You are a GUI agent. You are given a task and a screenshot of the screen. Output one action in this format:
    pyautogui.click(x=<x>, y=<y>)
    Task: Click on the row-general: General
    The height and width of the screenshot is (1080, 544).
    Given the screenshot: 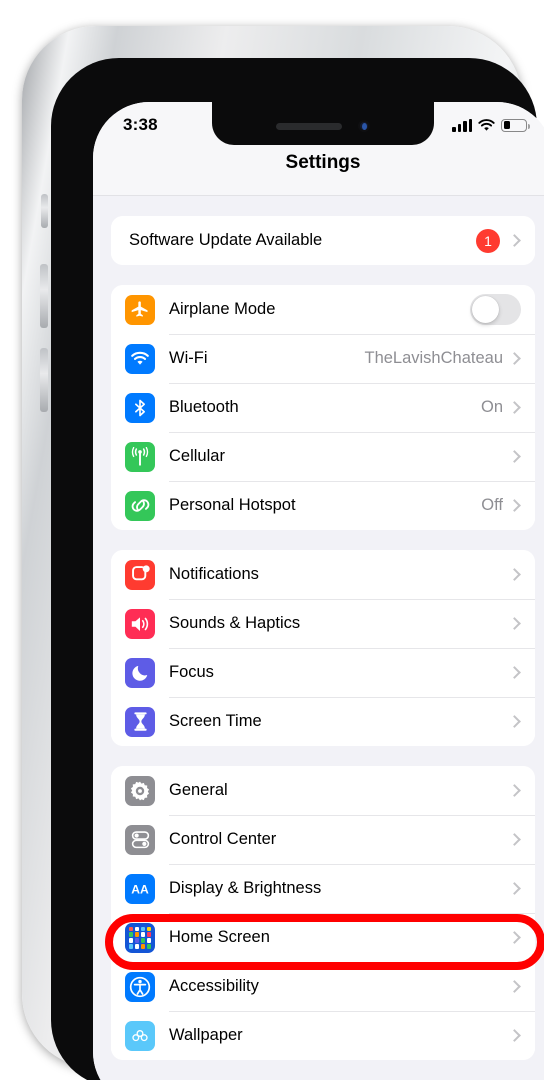 What is the action you would take?
    pyautogui.click(x=323, y=790)
    